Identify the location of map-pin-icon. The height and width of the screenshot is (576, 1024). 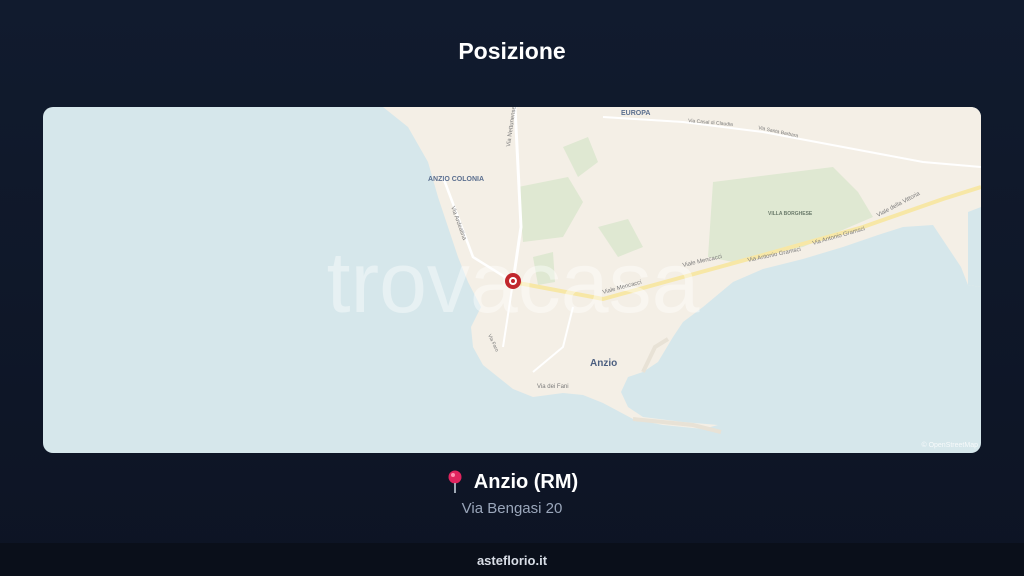
(455, 481).